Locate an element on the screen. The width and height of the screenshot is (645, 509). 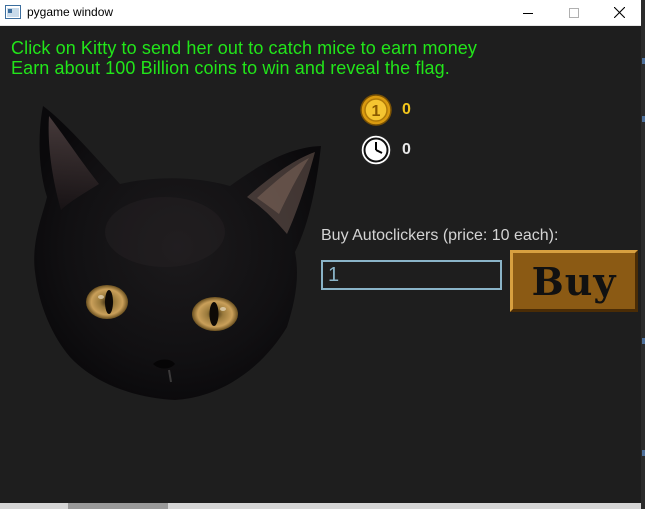
close-icon is located at coordinates (619, 12).